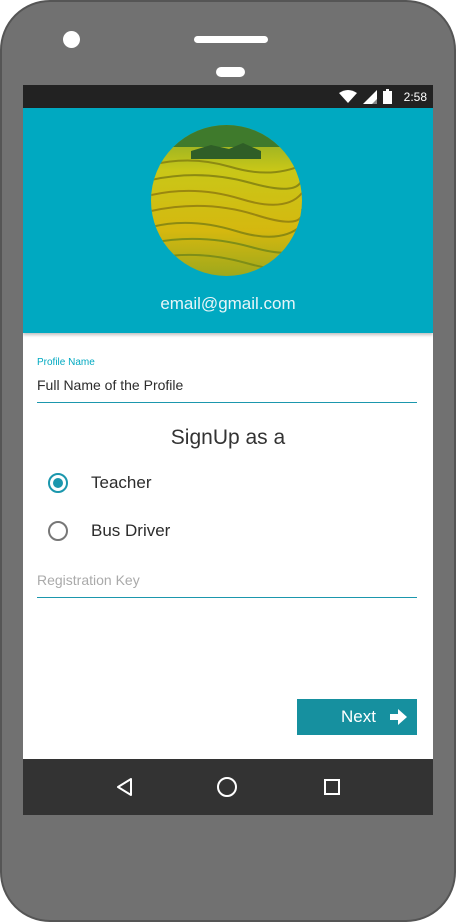  What do you see at coordinates (131, 530) in the screenshot?
I see `radio-label-bus-driver: Bus Driver` at bounding box center [131, 530].